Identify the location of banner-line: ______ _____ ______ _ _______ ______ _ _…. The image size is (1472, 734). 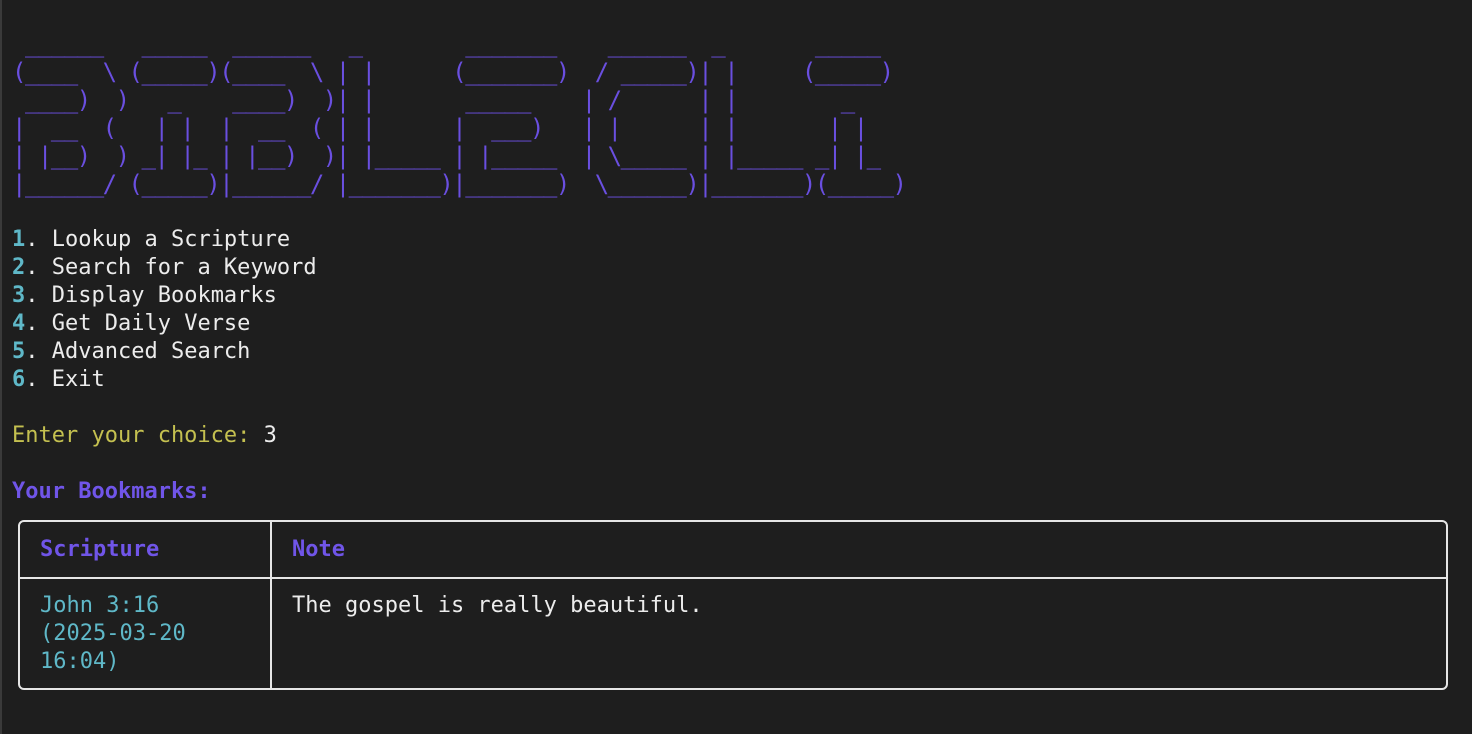
(452, 44).